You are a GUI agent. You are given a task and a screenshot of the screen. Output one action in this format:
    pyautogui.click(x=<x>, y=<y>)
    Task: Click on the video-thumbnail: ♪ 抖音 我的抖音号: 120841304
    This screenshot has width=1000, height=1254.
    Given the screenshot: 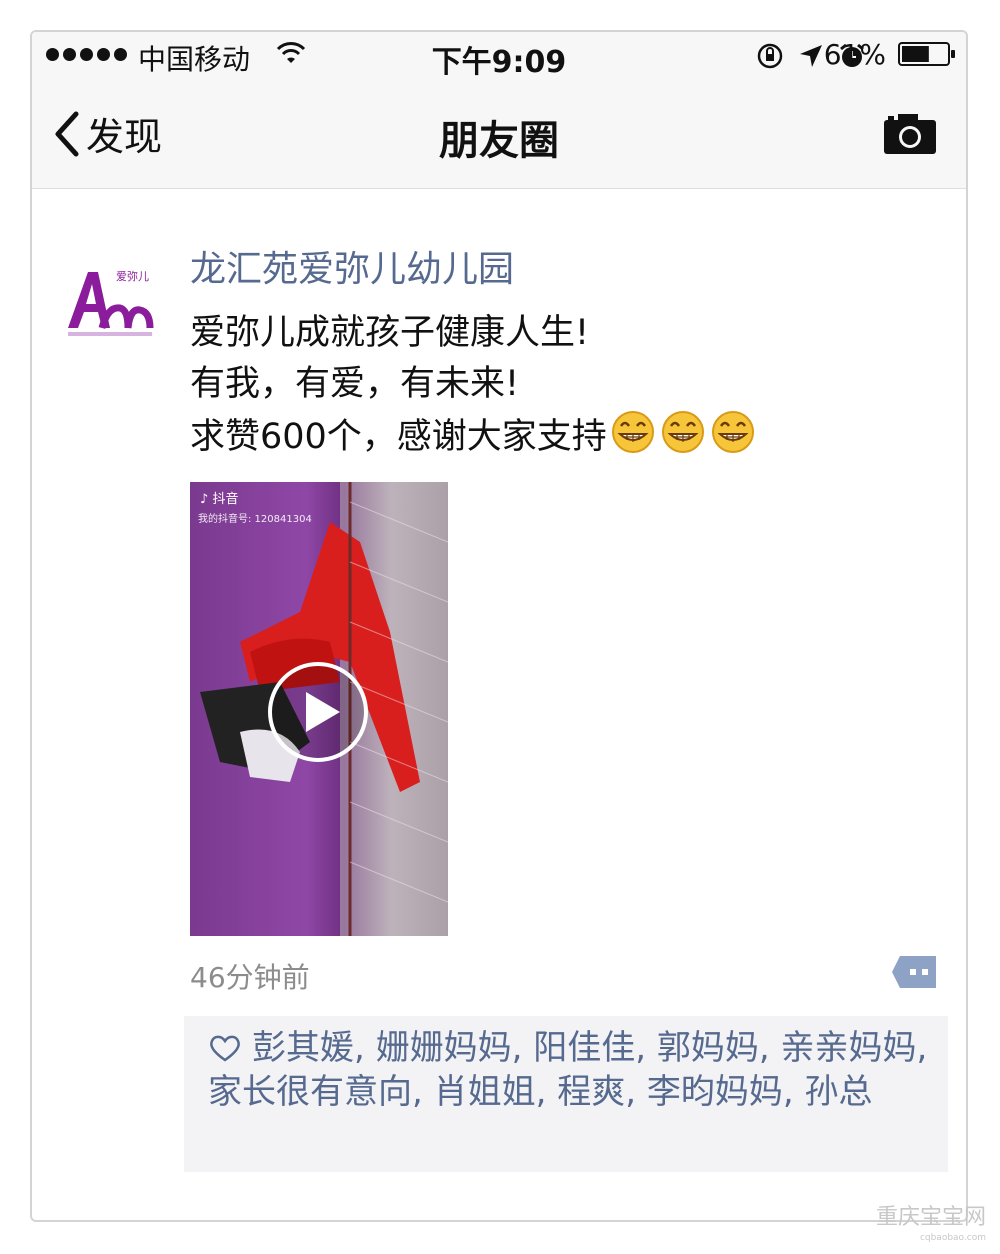 What is the action you would take?
    pyautogui.click(x=319, y=709)
    